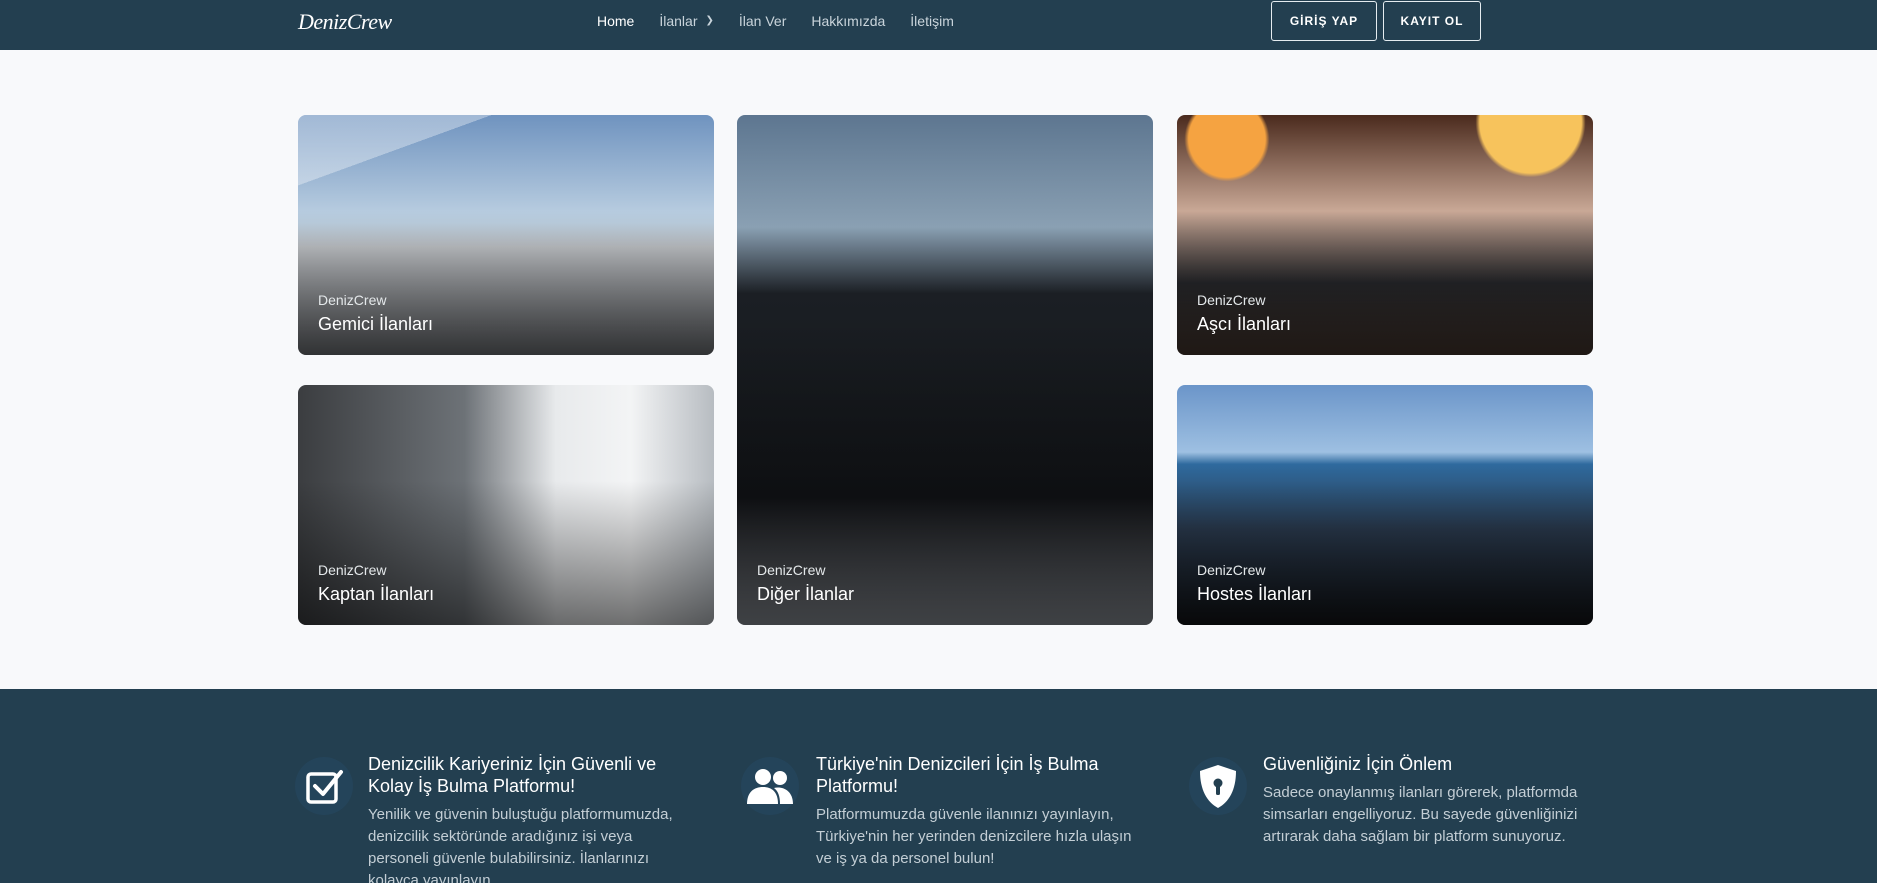 The width and height of the screenshot is (1877, 883). I want to click on nav-hakkimizda-label: Hakkımızda, so click(848, 21).